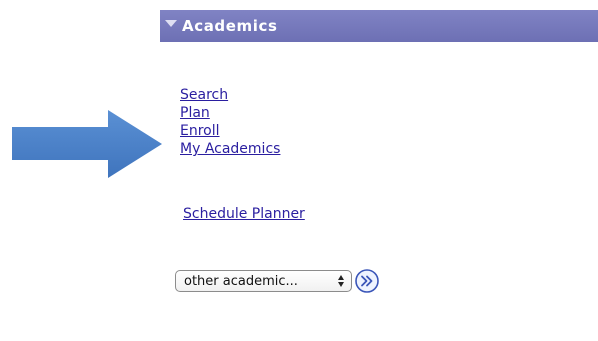 The height and width of the screenshot is (341, 598). I want to click on academics-links: Search Plan Enroll My Academics, so click(230, 122).